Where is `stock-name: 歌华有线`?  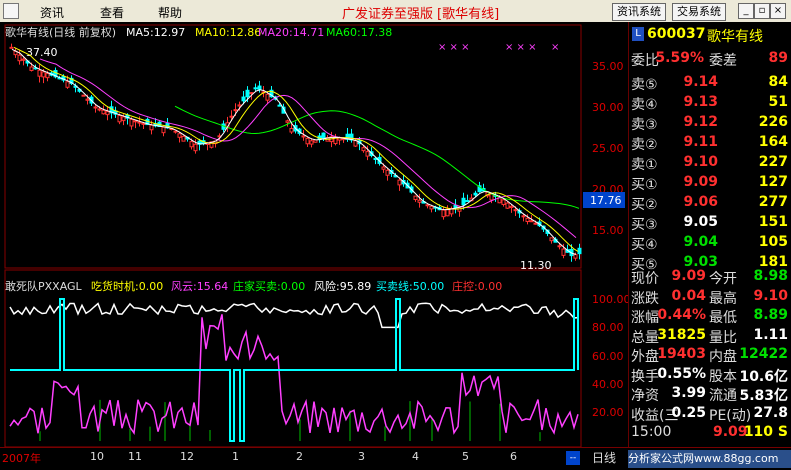 stock-name: 歌华有线 is located at coordinates (735, 37).